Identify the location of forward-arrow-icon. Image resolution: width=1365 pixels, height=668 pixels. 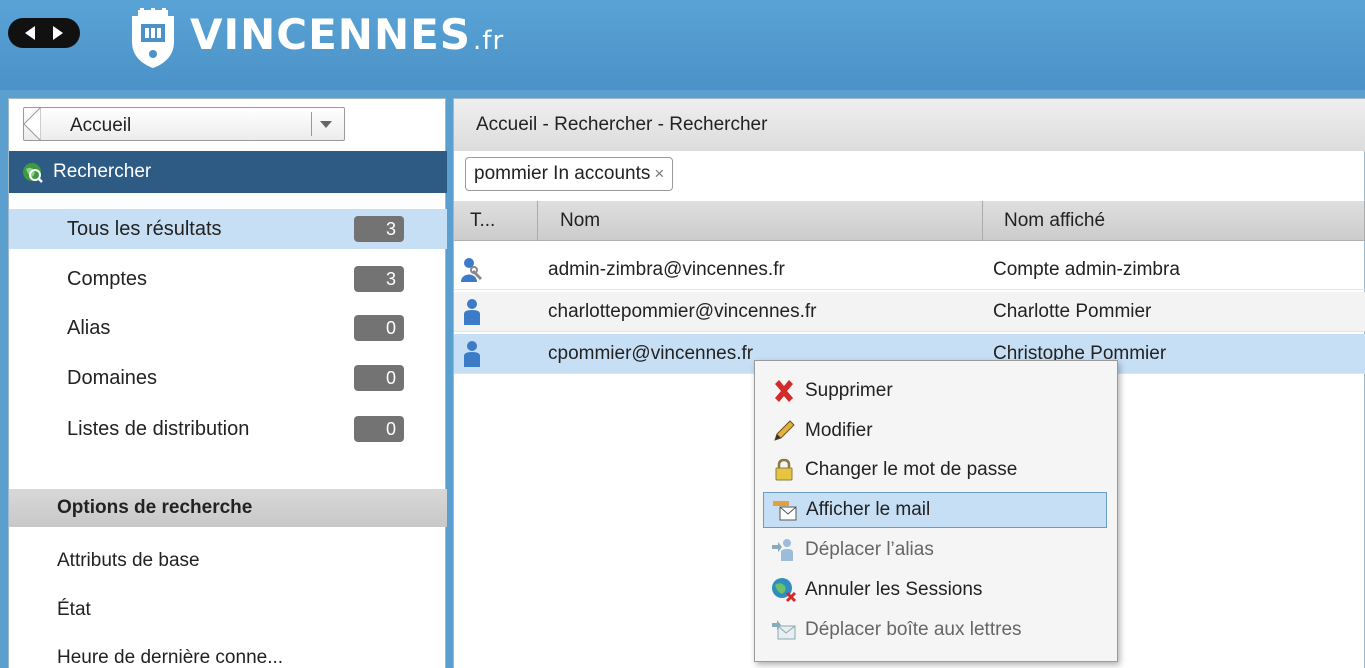
(58, 33).